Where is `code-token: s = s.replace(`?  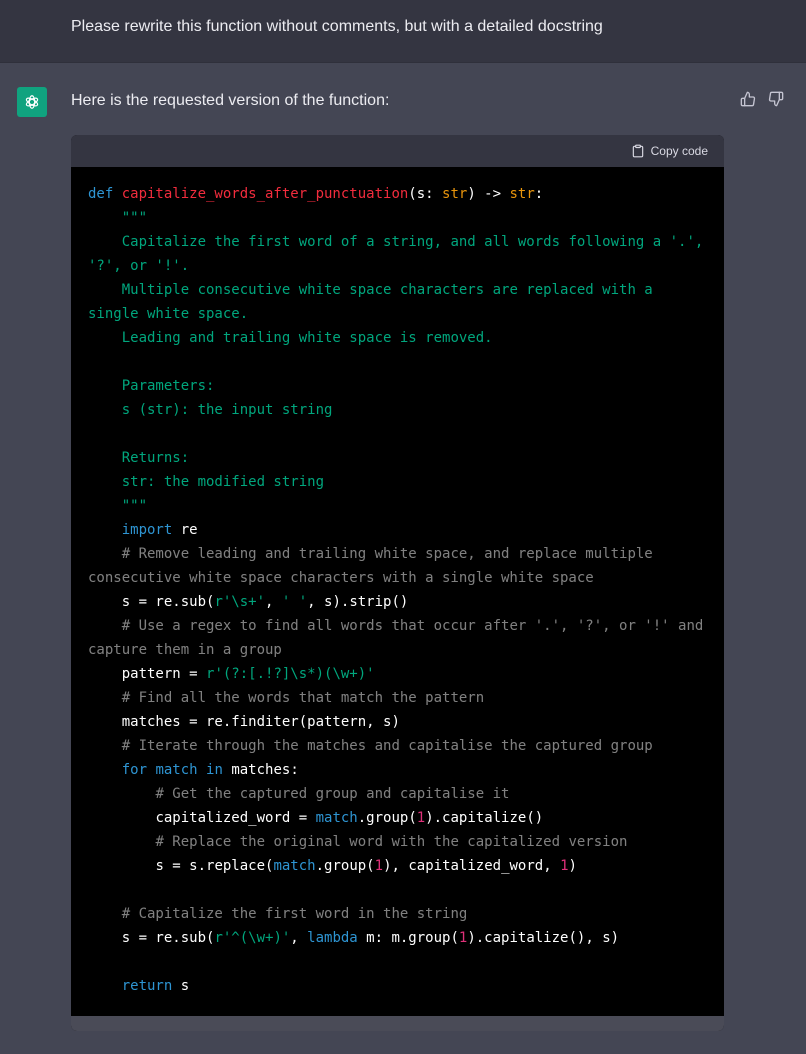
code-token: s = s.replace( is located at coordinates (181, 866).